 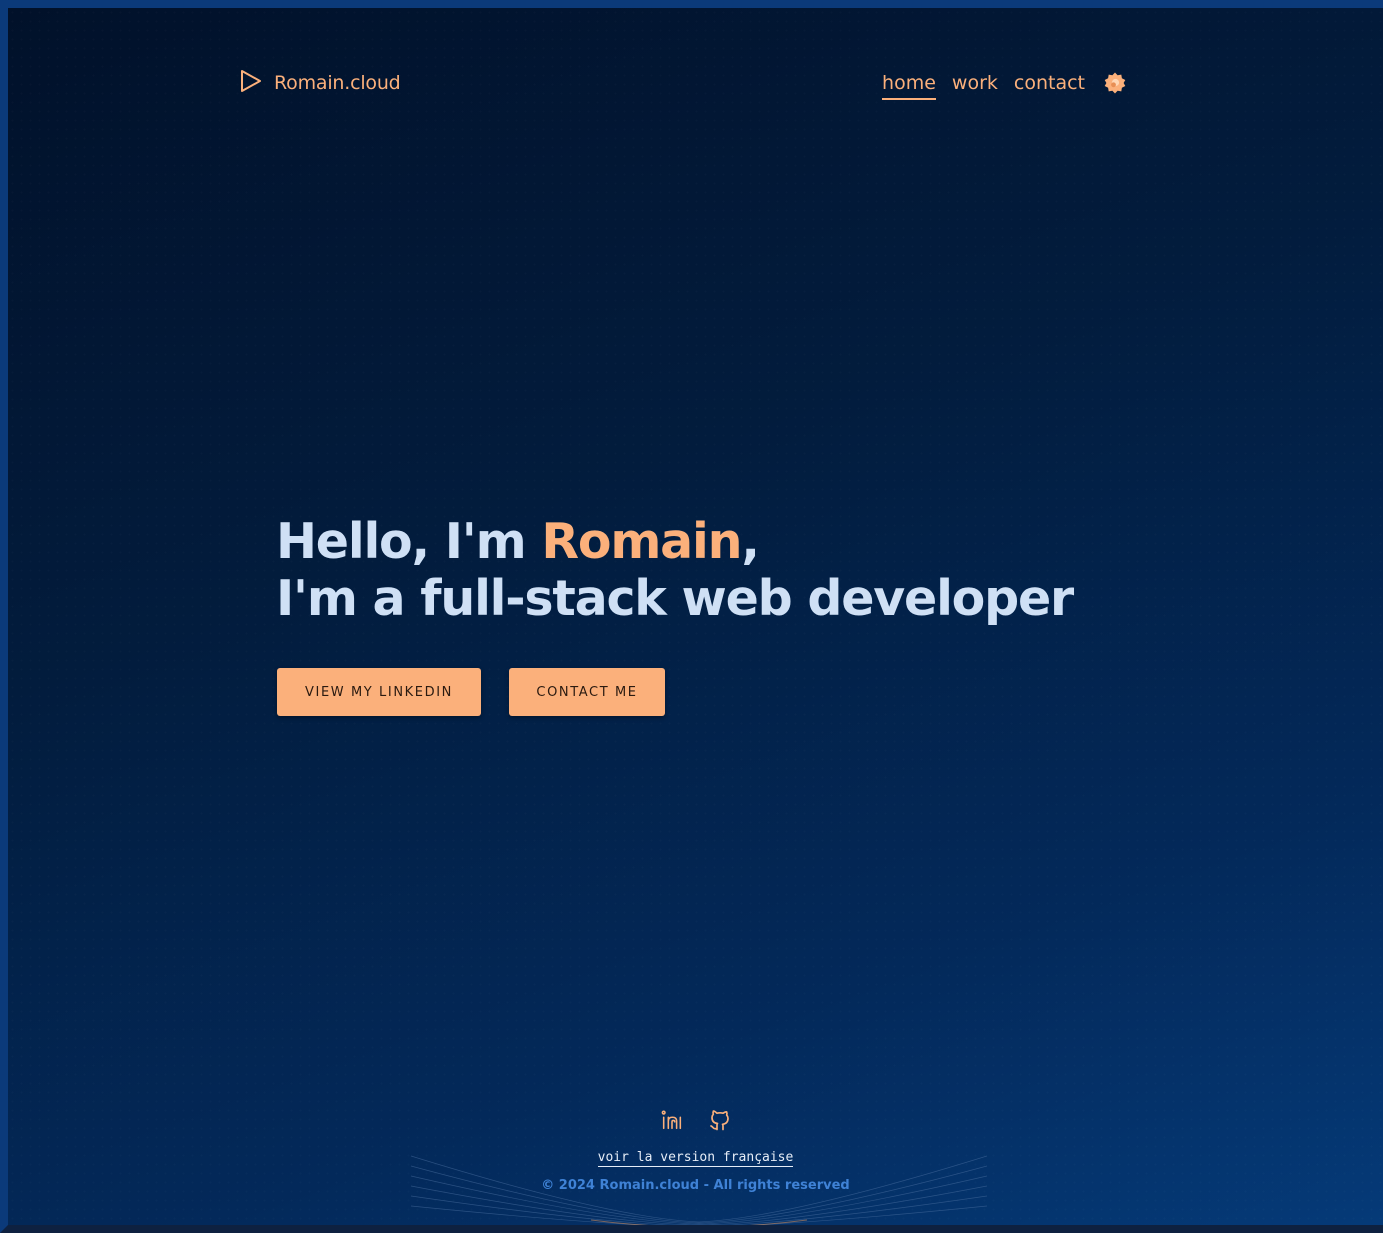 What do you see at coordinates (337, 83) in the screenshot?
I see `site-name: Romain.cloud` at bounding box center [337, 83].